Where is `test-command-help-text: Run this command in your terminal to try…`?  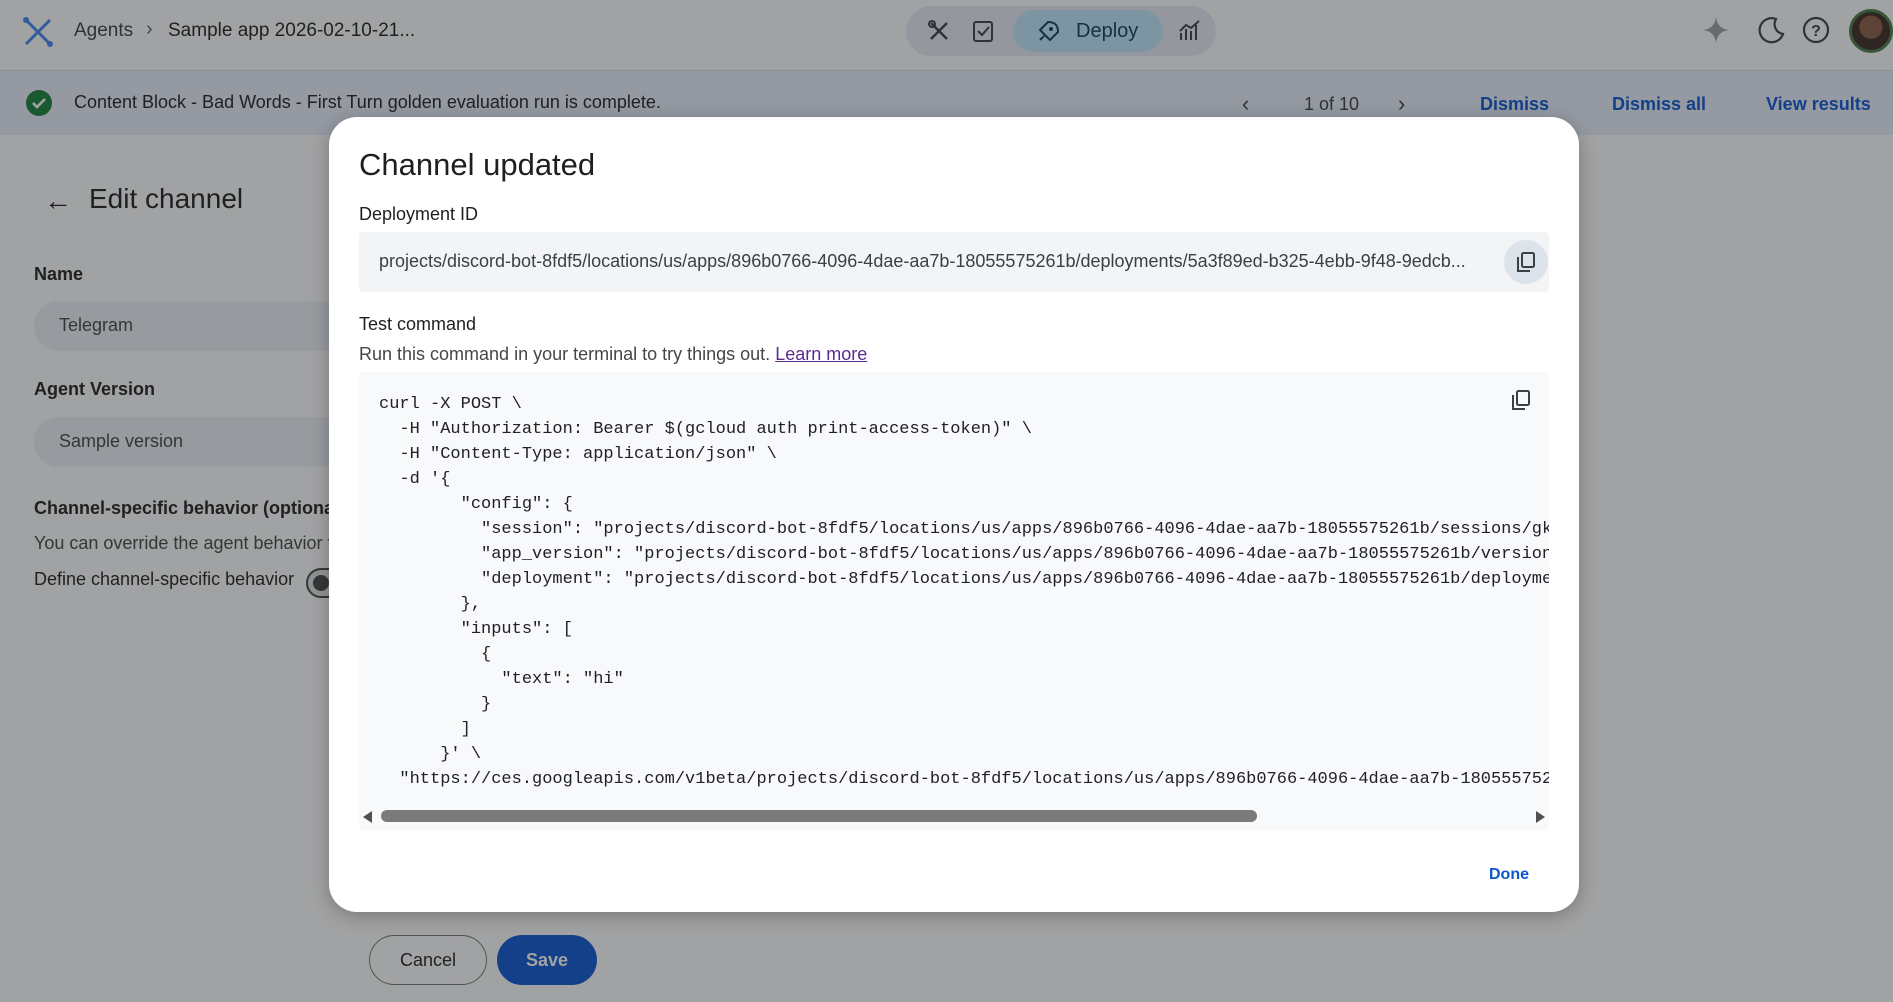
test-command-help-text: Run this command in your terminal to try… is located at coordinates (565, 354).